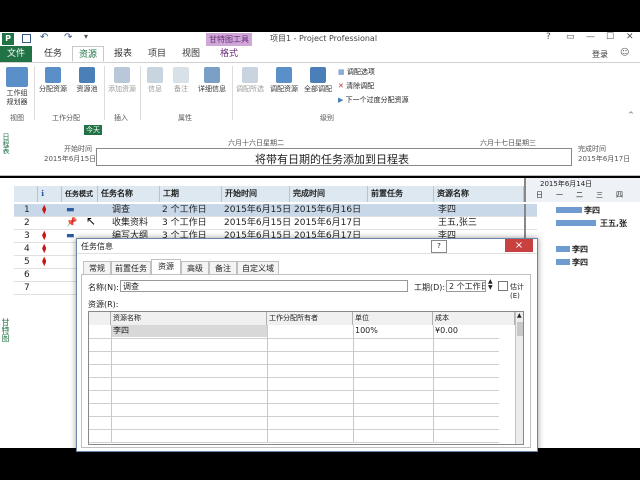  I want to click on dialog-tab-predecessors: 前置任务, so click(131, 268).